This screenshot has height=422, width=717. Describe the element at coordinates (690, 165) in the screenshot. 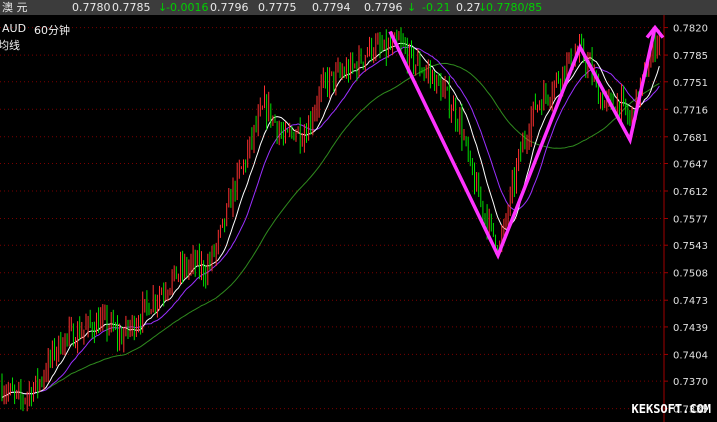

I see `y-tick-label: 0.7647` at that location.